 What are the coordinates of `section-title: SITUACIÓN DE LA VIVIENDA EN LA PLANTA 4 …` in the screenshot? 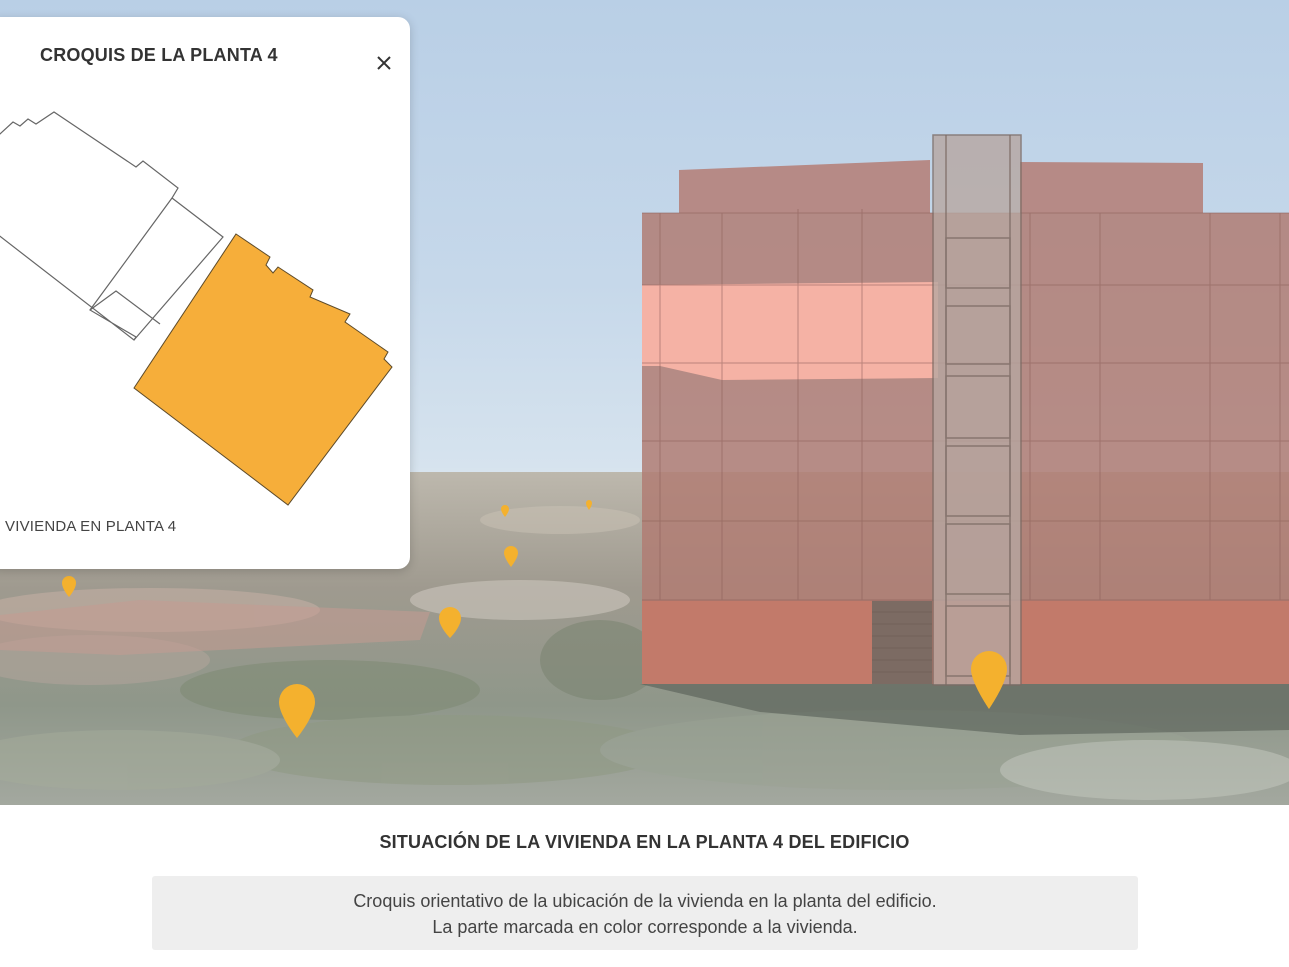 It's located at (644, 842).